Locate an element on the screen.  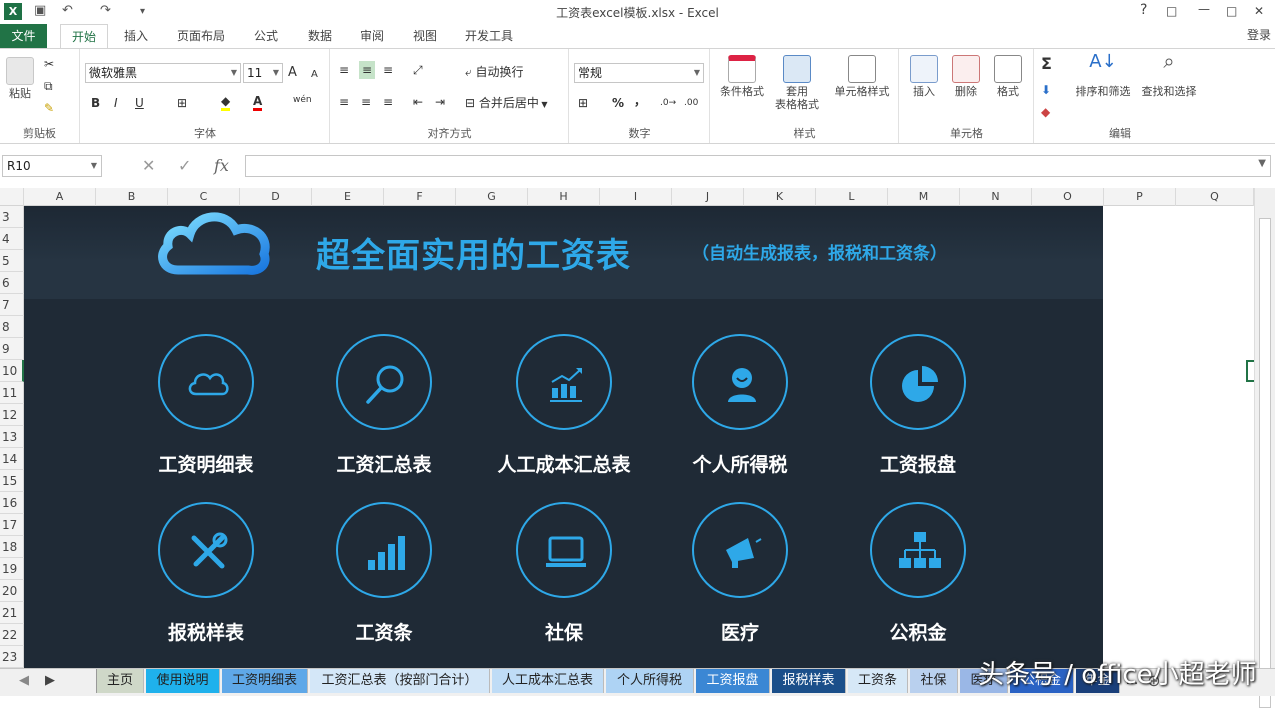
accounting-format-icon: ⊞ is located at coordinates (583, 103).